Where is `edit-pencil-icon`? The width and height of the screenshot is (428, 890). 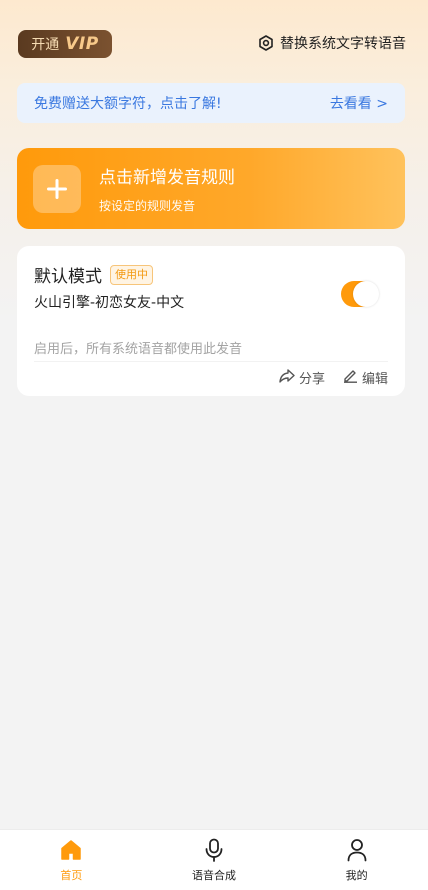 edit-pencil-icon is located at coordinates (350, 377).